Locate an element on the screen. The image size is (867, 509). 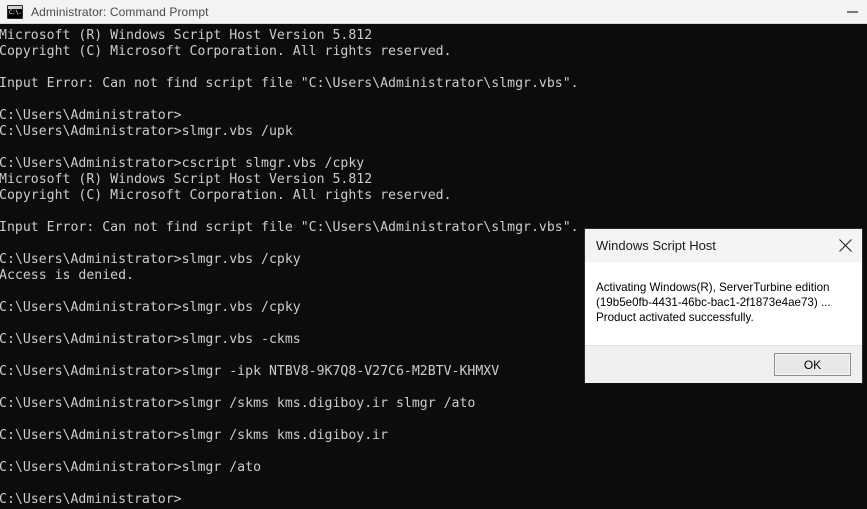
close-button is located at coordinates (845, 245).